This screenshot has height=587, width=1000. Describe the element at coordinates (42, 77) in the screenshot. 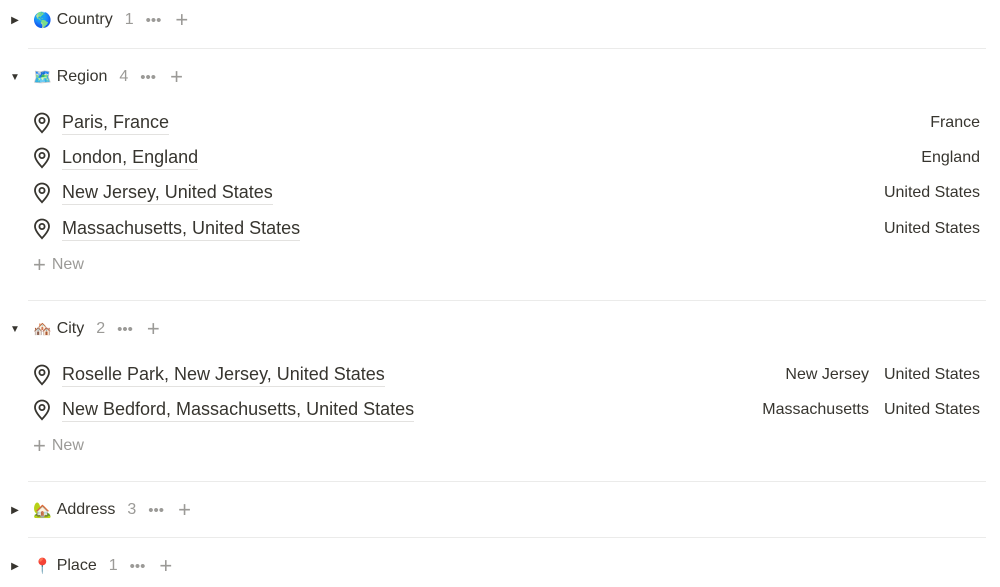

I see `map-icon: 🗺️` at that location.